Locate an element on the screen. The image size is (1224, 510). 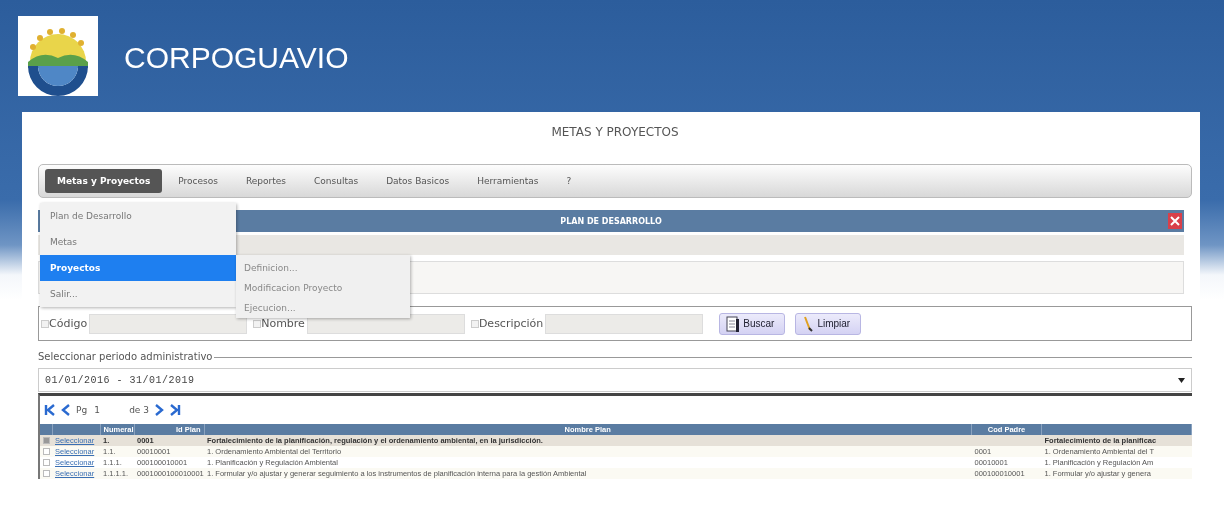
brush-icon is located at coordinates (808, 323).